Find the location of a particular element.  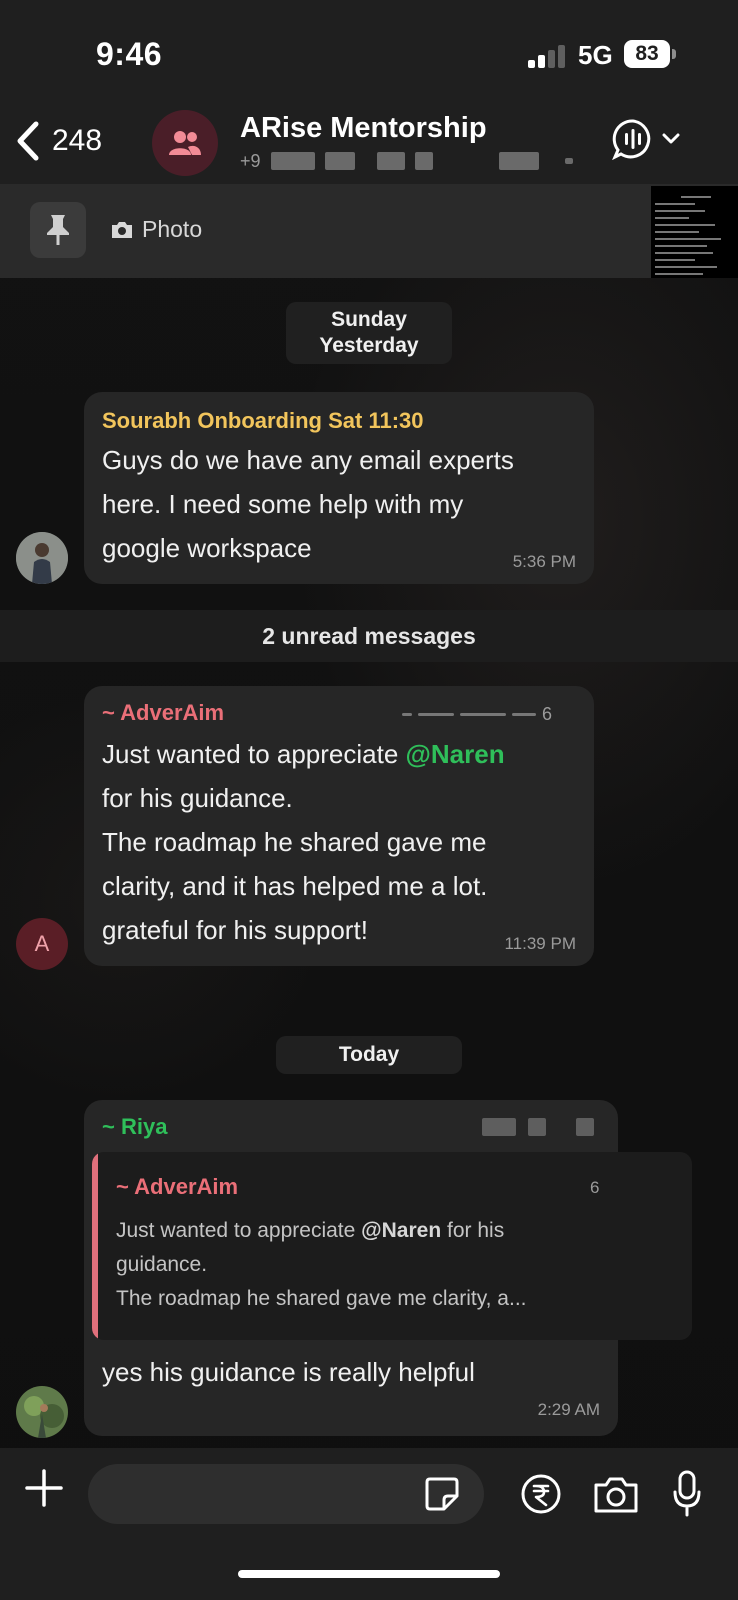

message-line-prefix: Just wanted to appreciate is located at coordinates (254, 754).